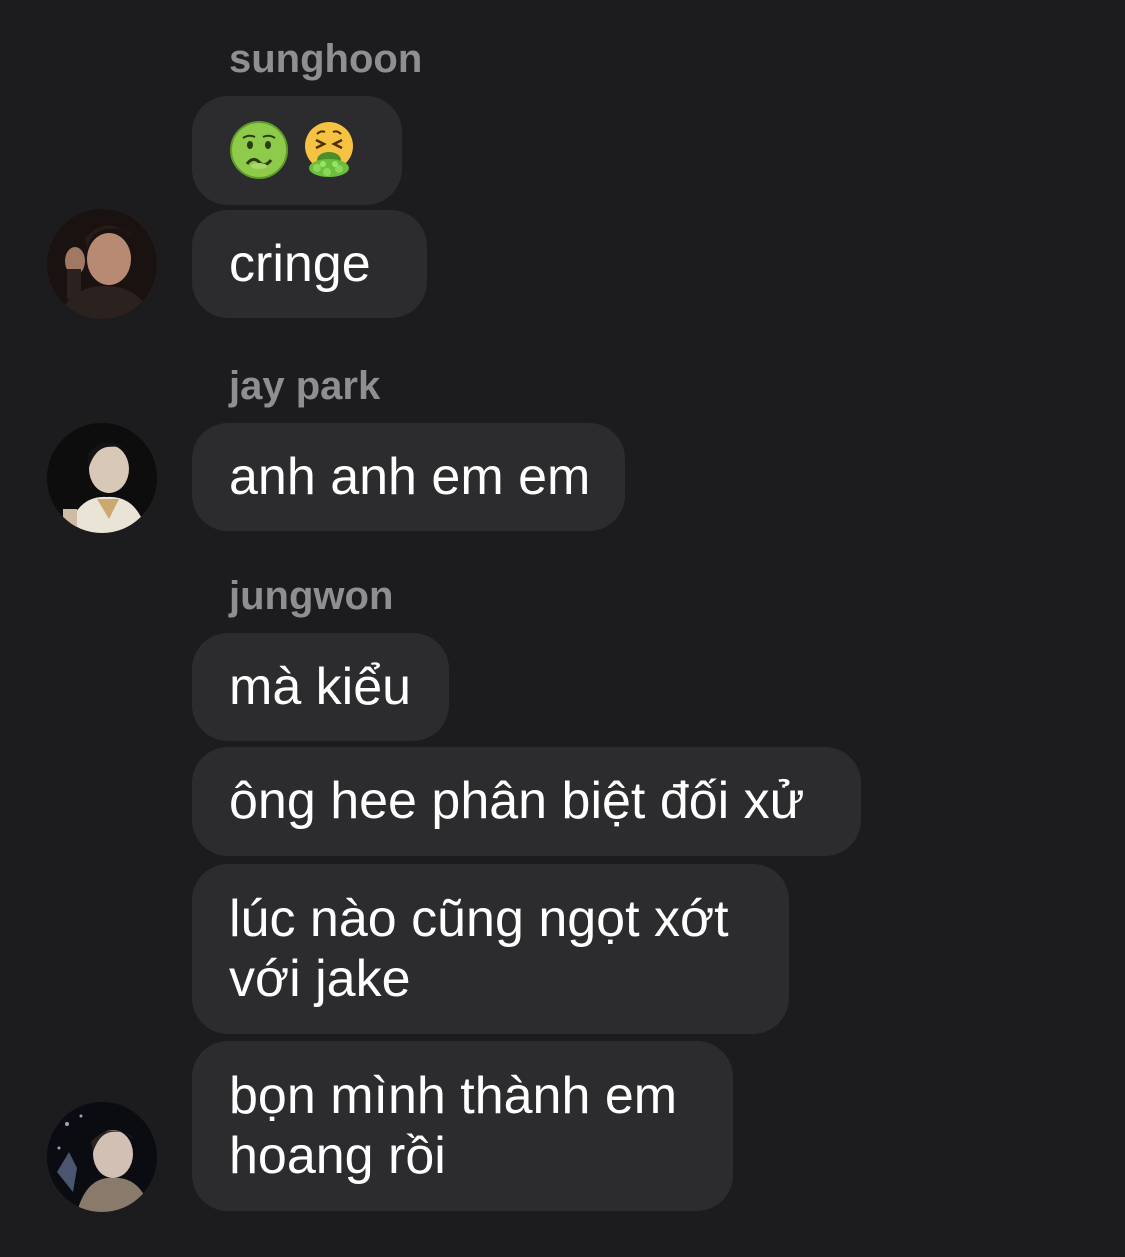 The image size is (1125, 1257). Describe the element at coordinates (453, 1096) in the screenshot. I see `message-text-line: bọn mình thành em` at that location.